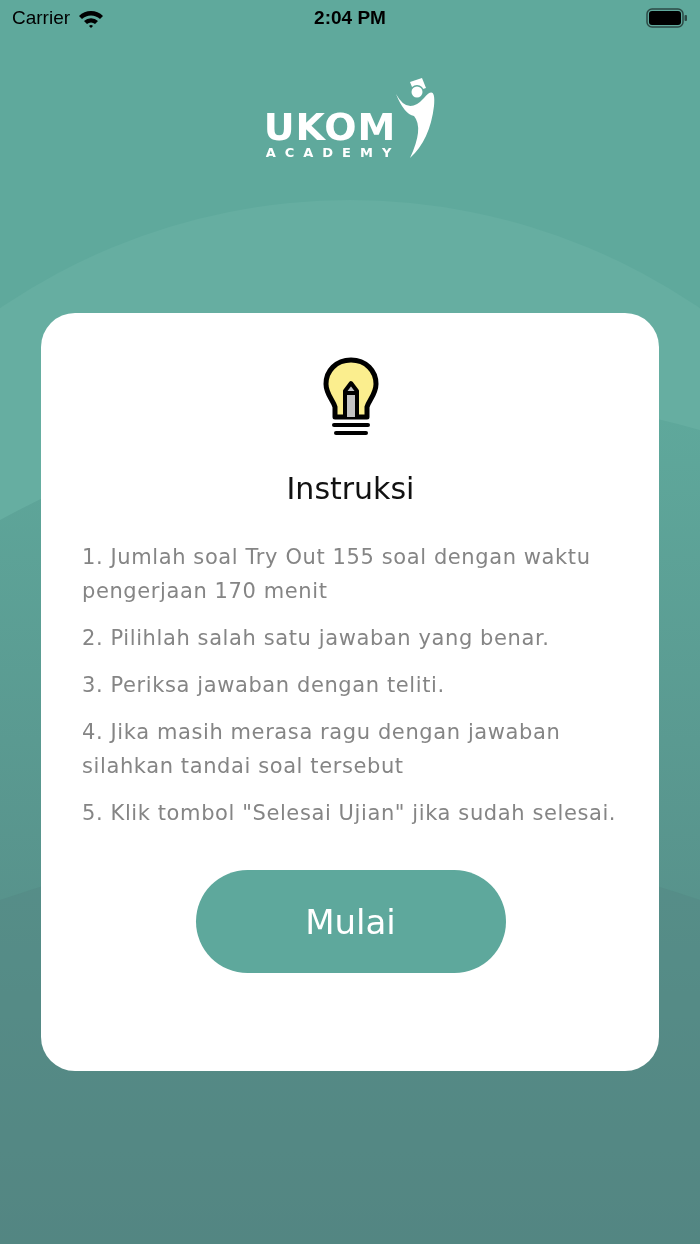  What do you see at coordinates (333, 153) in the screenshot?
I see `logo-subtitle: ACADEMY` at bounding box center [333, 153].